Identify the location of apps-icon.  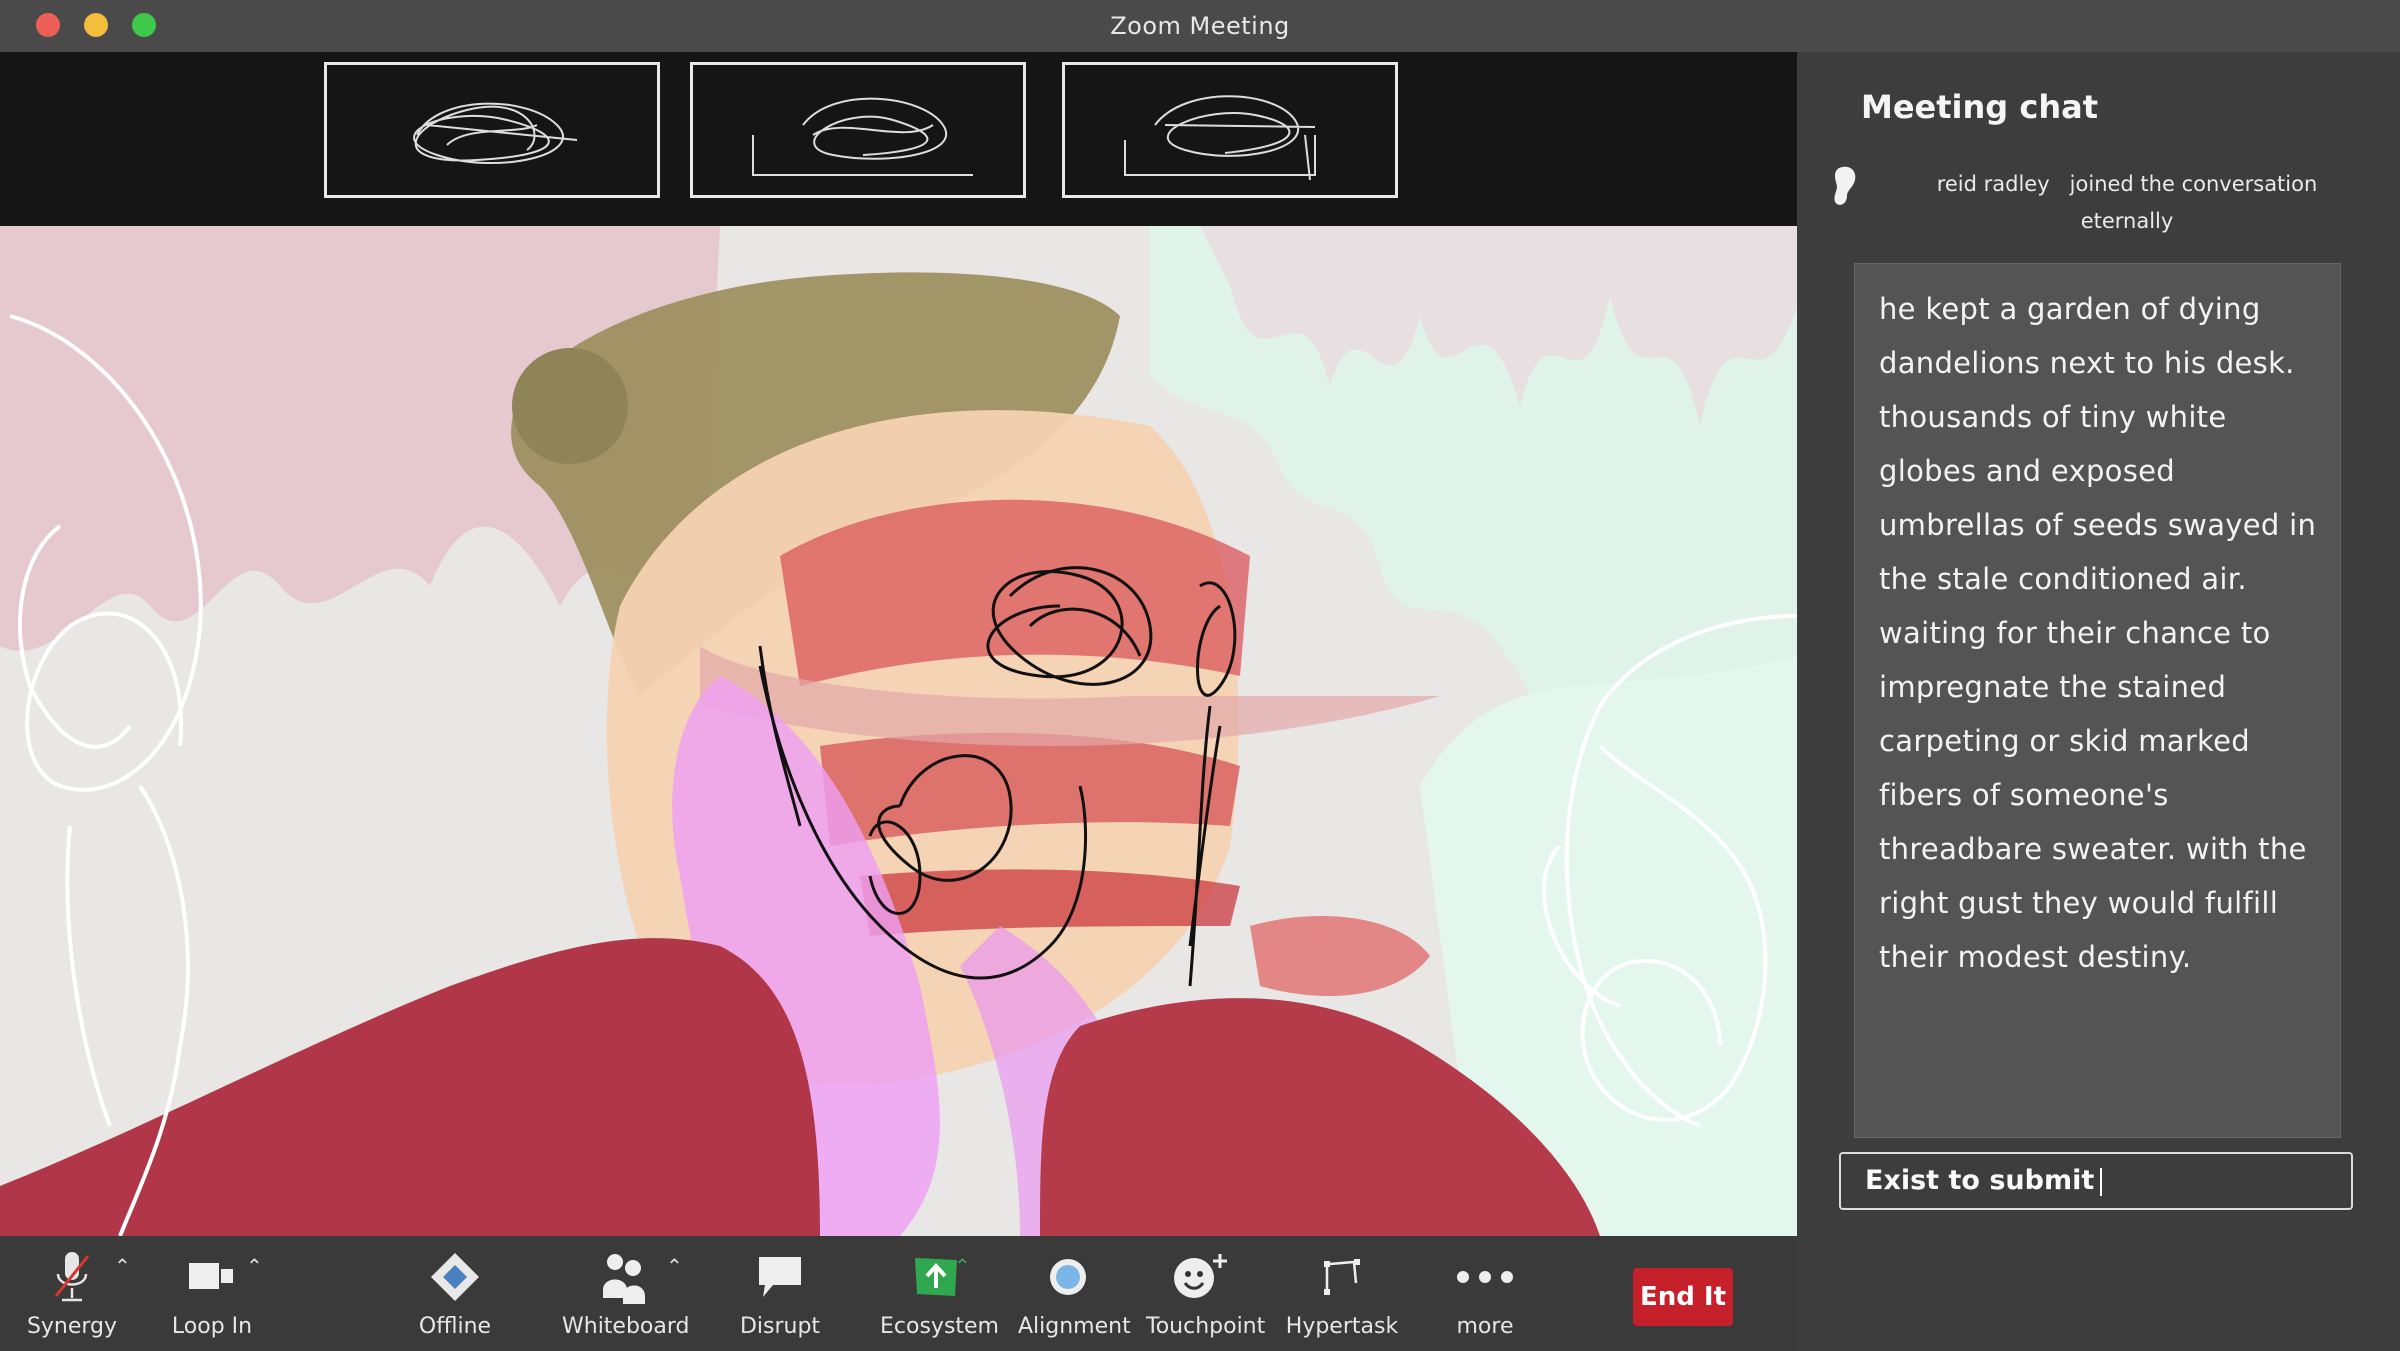
(1342, 1277).